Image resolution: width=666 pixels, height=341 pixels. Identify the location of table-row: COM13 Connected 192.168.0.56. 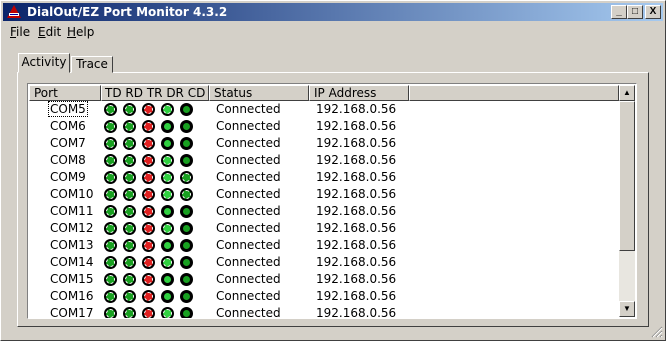
(324, 245).